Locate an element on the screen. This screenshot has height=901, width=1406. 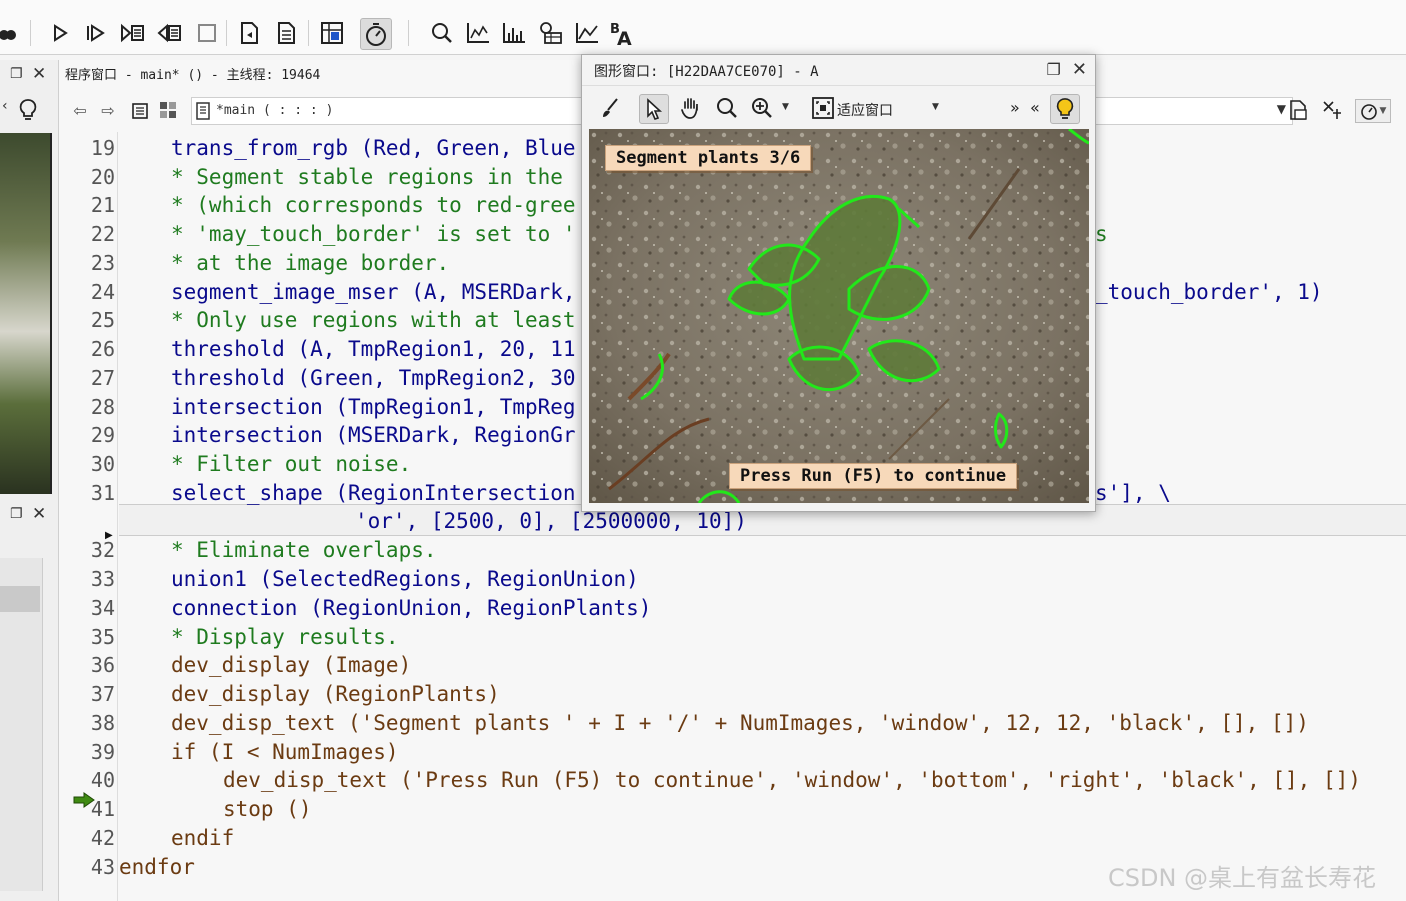
line-profile-icon is located at coordinates (587, 33).